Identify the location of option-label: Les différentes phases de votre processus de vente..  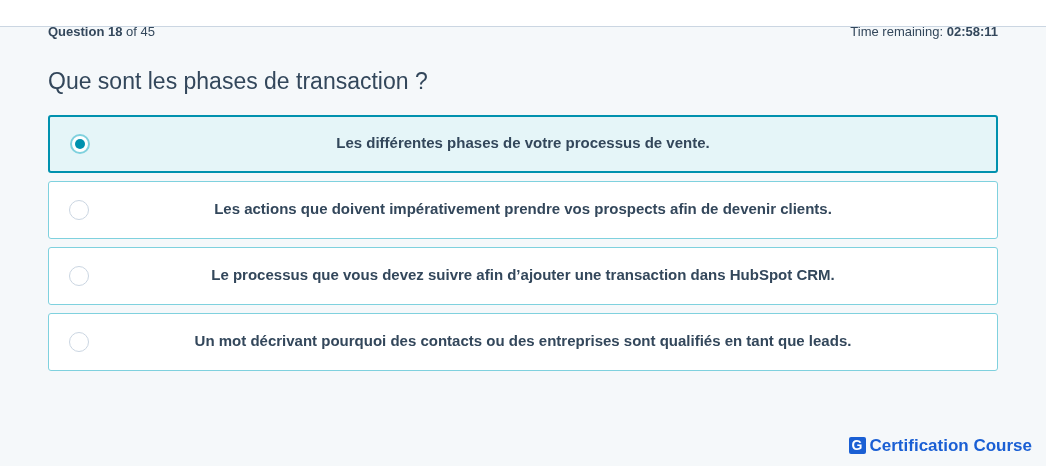
(523, 143).